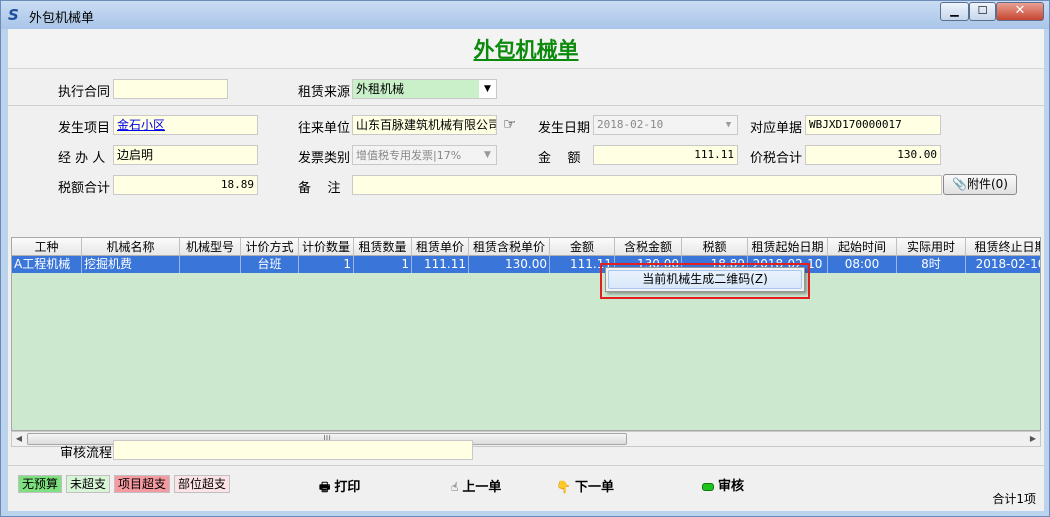 Image resolution: width=1050 pixels, height=517 pixels. Describe the element at coordinates (987, 184) in the screenshot. I see `attachment-label: 附件(0)` at that location.